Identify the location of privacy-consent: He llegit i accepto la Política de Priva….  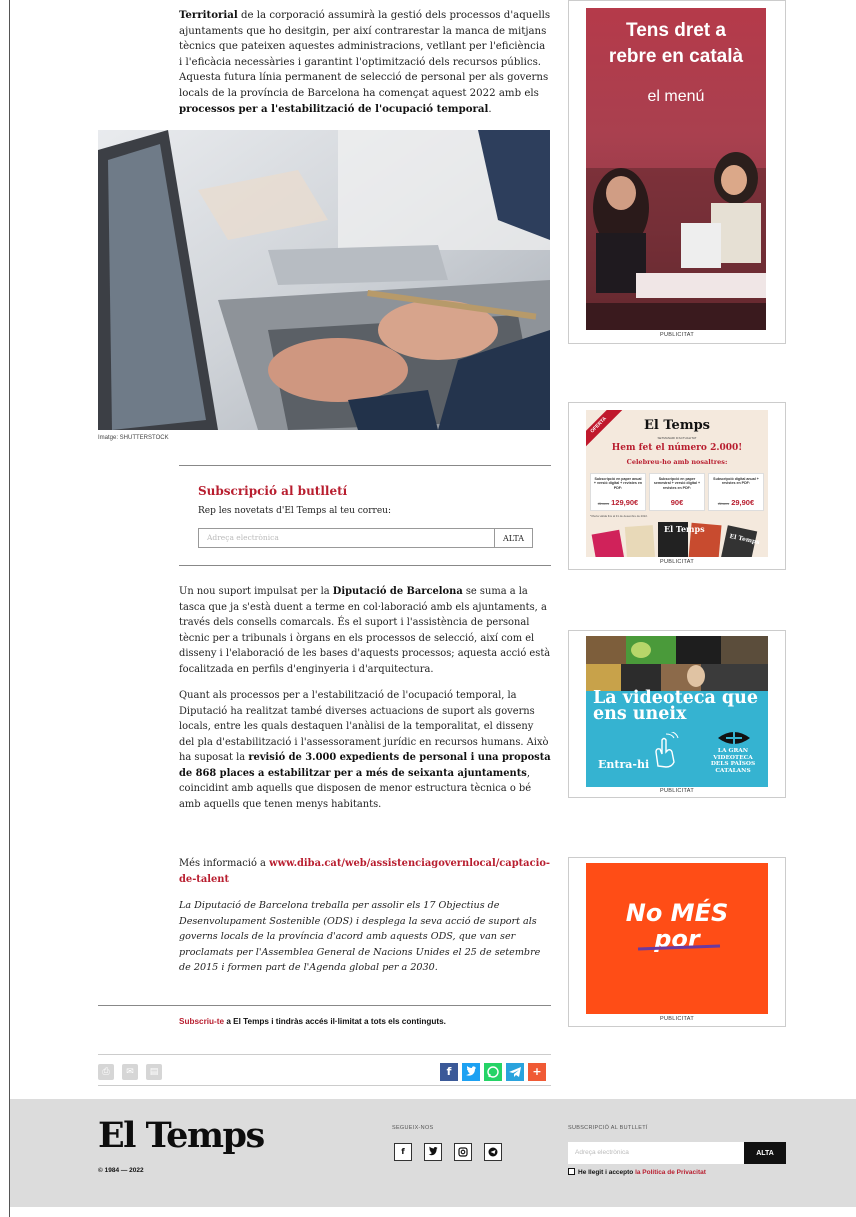
(637, 1172).